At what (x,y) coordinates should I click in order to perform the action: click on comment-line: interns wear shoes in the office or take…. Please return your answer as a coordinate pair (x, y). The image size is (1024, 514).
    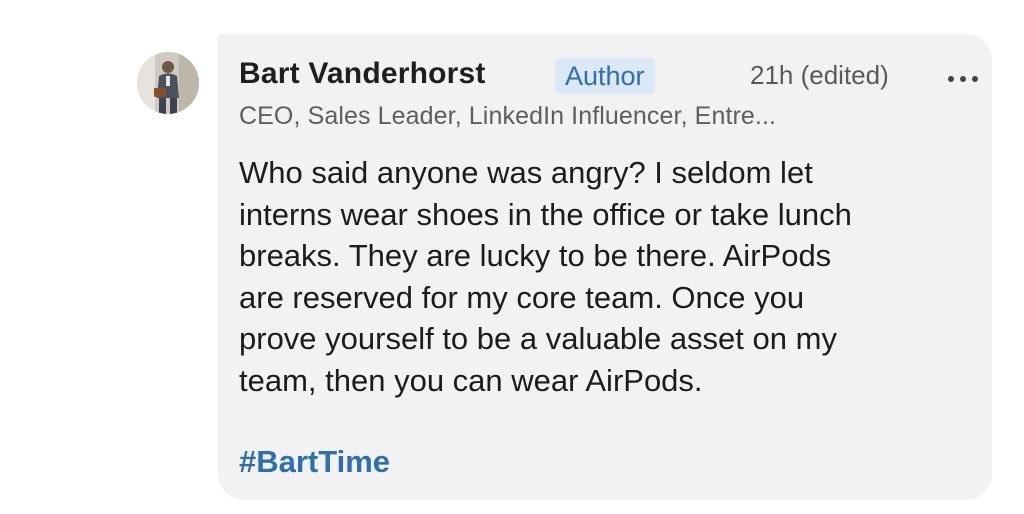
    Looking at the image, I should click on (545, 214).